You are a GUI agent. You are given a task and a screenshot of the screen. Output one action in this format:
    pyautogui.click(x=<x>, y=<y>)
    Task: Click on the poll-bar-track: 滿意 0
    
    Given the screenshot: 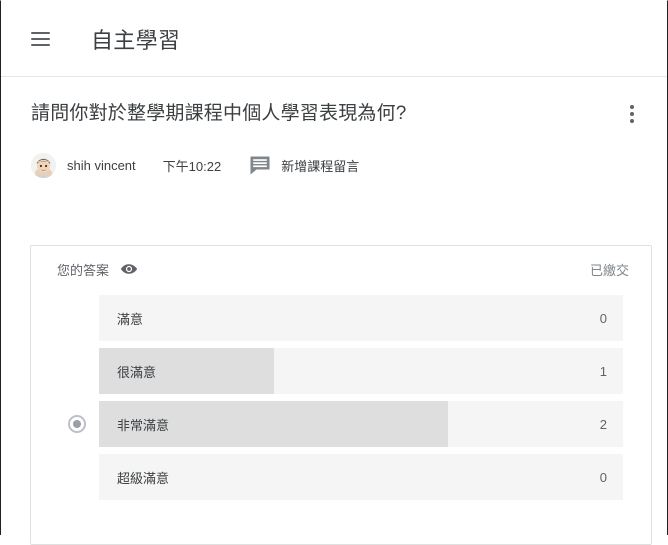 What is the action you would take?
    pyautogui.click(x=361, y=318)
    